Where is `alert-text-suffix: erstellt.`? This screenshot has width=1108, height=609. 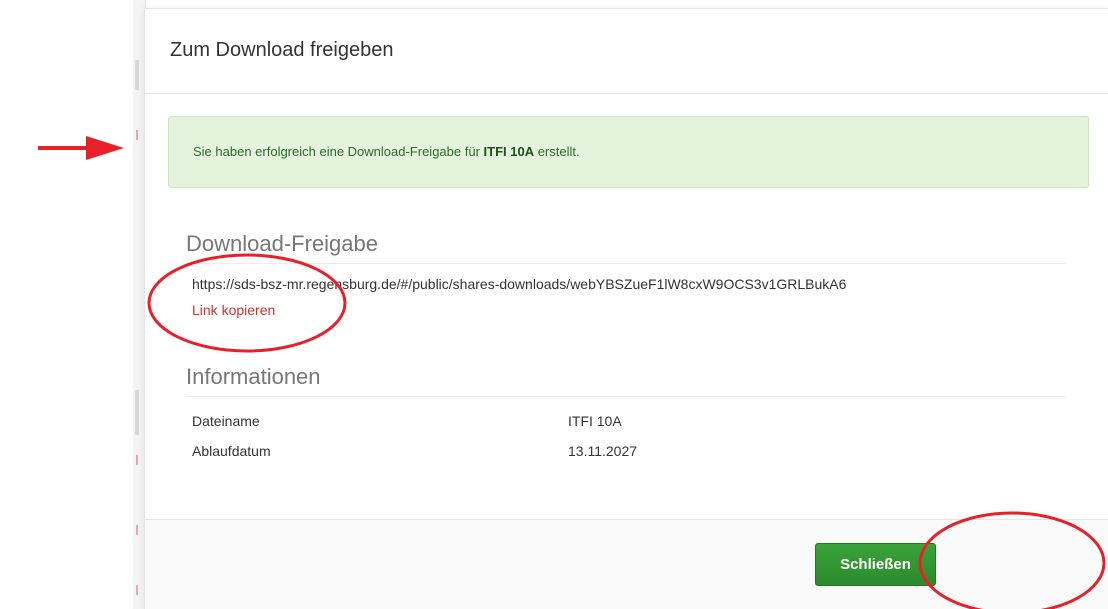
alert-text-suffix: erstellt. is located at coordinates (557, 151).